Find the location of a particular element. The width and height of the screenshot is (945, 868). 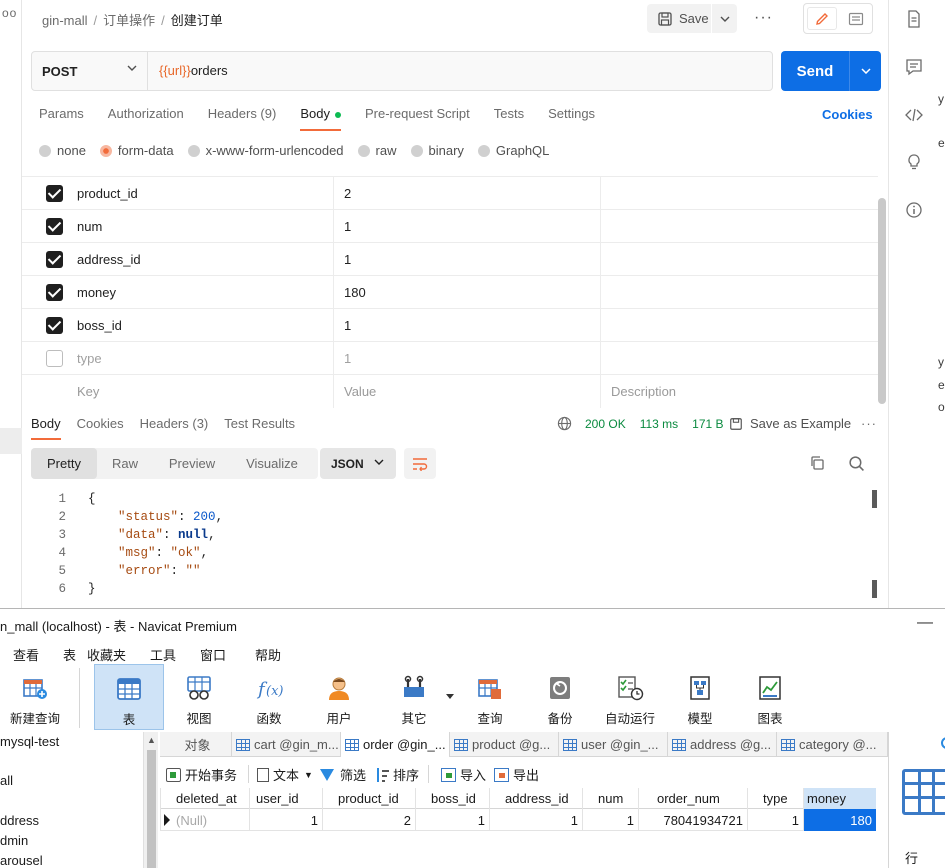

form-value: 180 is located at coordinates (355, 292).